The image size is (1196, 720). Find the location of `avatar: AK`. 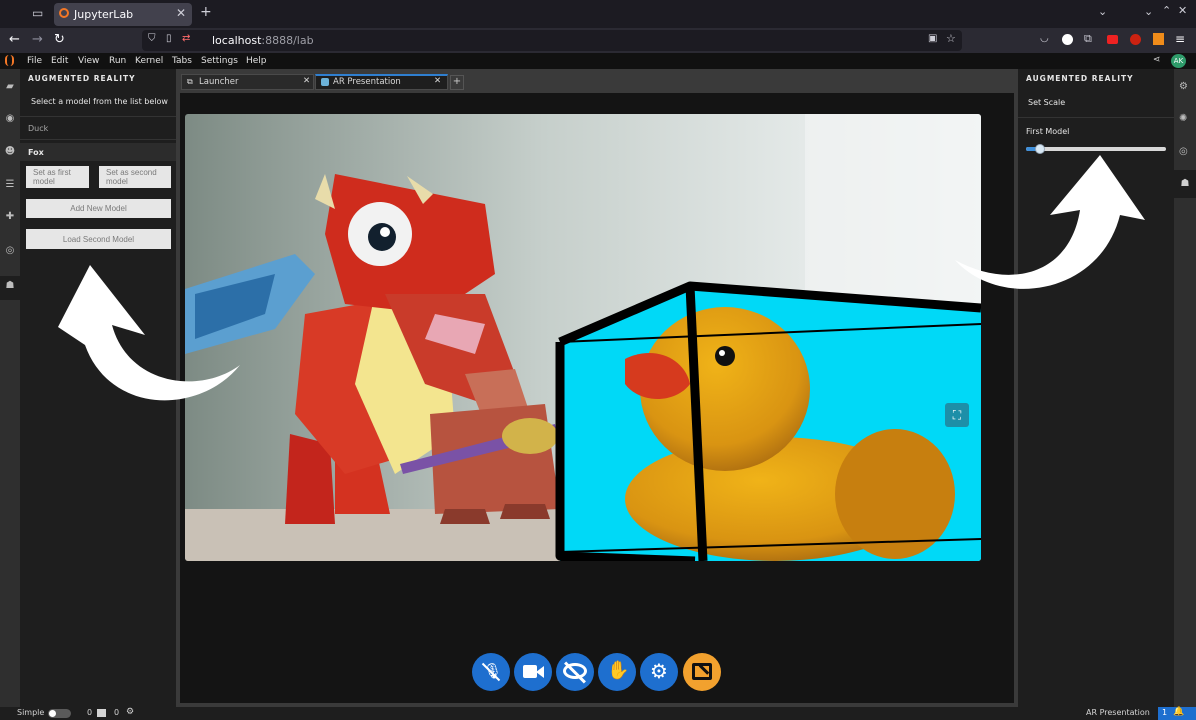

avatar: AK is located at coordinates (1178, 61).